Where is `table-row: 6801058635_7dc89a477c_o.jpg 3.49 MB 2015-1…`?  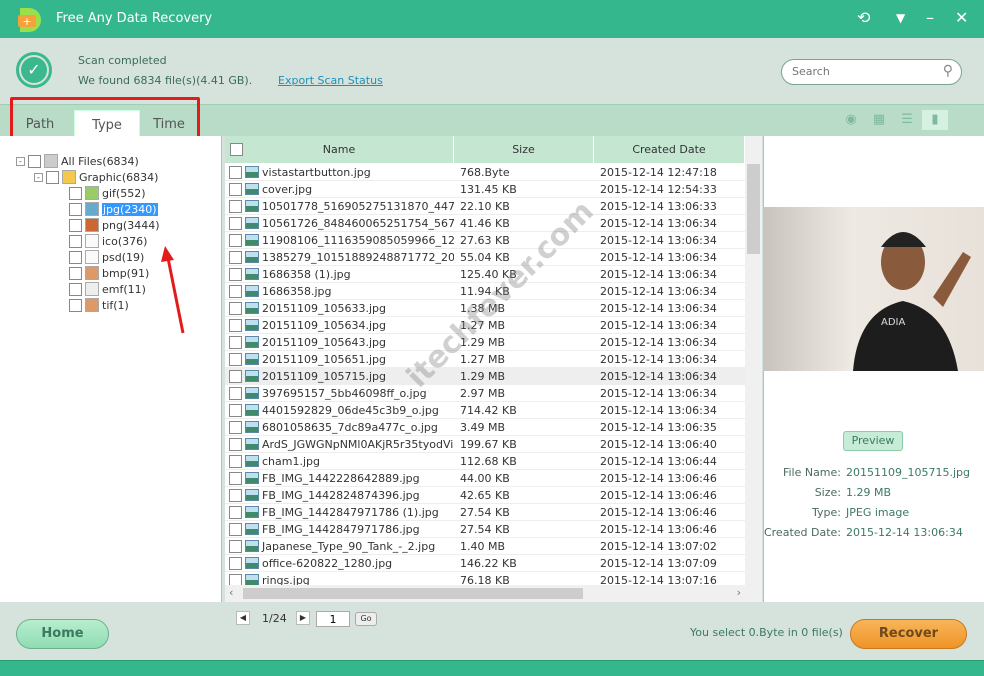 table-row: 6801058635_7dc89a477c_o.jpg 3.49 MB 2015-1… is located at coordinates (485, 427).